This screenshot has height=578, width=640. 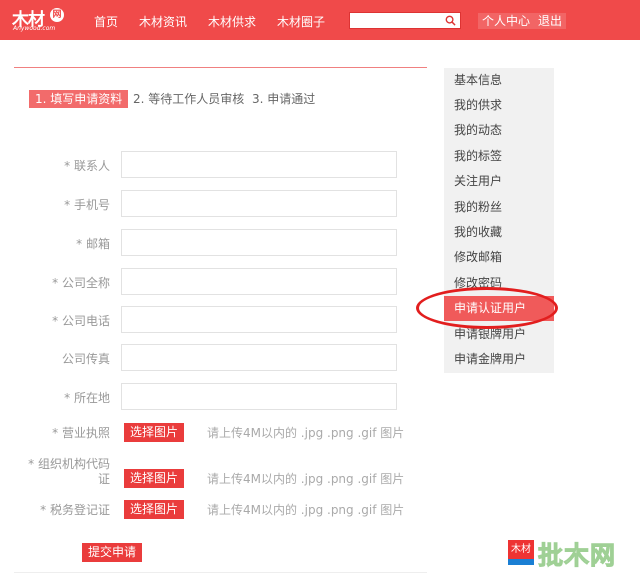 I want to click on sidebar-item-apply-silver: 申请银牌用户, so click(x=499, y=334).